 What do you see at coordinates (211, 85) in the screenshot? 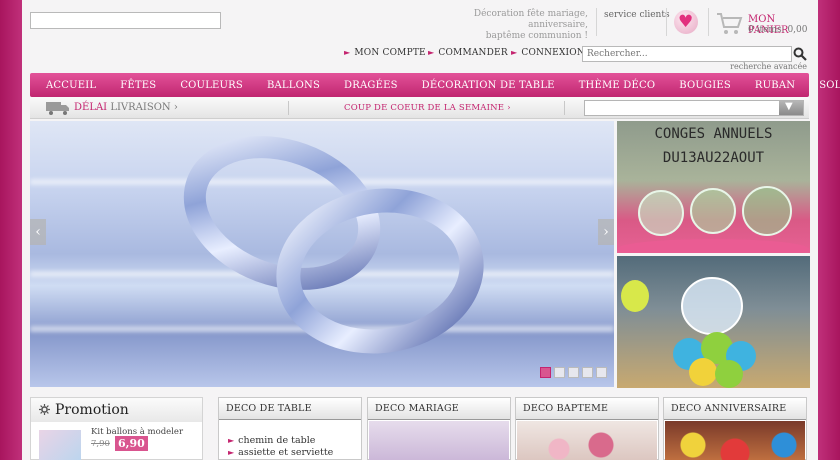
I see `menu-item-couleurs: COULEURS` at bounding box center [211, 85].